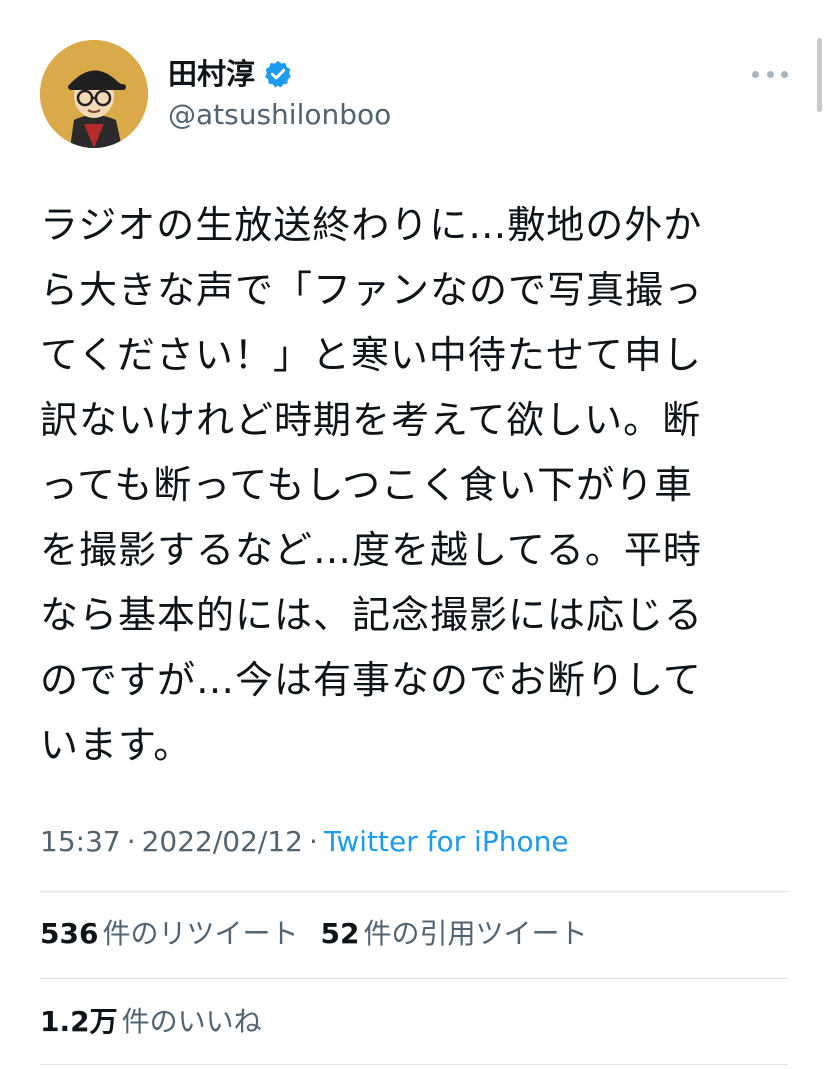 The width and height of the screenshot is (828, 1069). I want to click on name-row: 田村淳, so click(230, 74).